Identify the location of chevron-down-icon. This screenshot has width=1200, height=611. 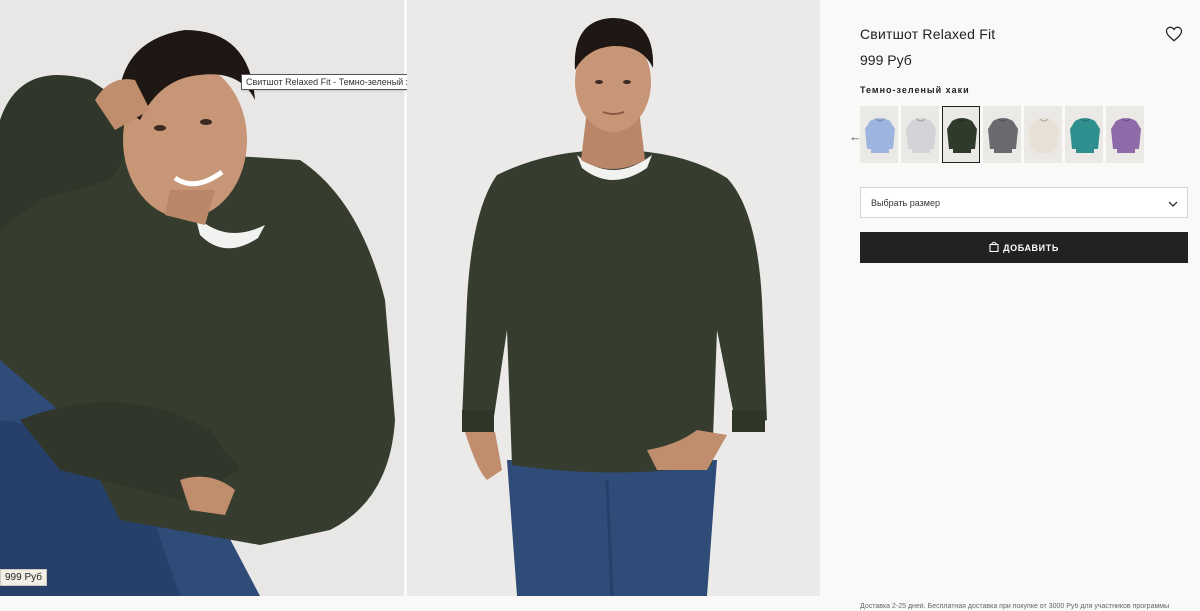
(1173, 206).